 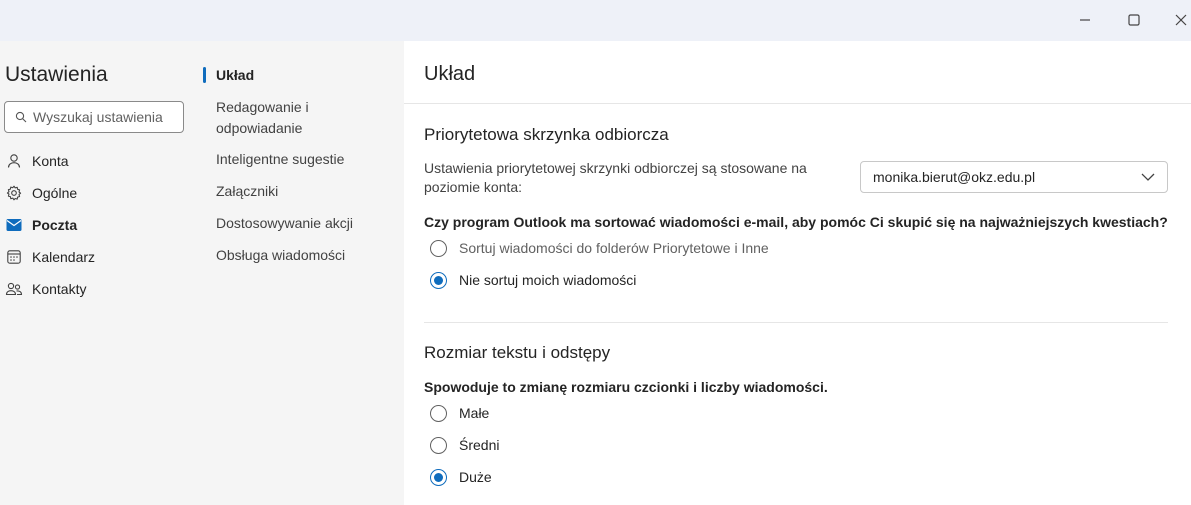 What do you see at coordinates (56, 74) in the screenshot?
I see `settings-title: Ustawienia` at bounding box center [56, 74].